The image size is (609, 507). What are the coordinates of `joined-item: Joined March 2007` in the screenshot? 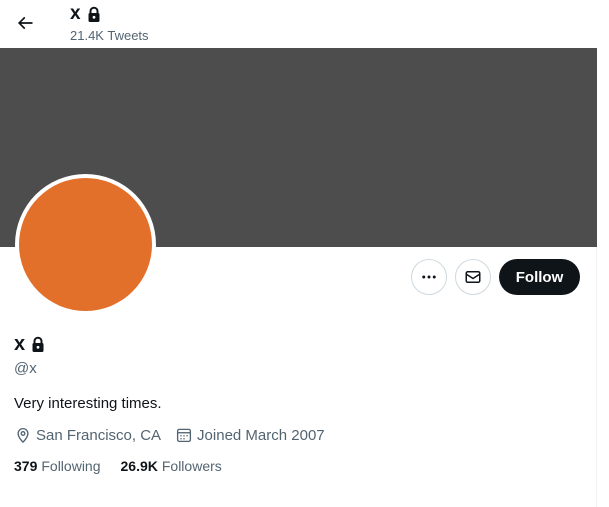 It's located at (250, 435).